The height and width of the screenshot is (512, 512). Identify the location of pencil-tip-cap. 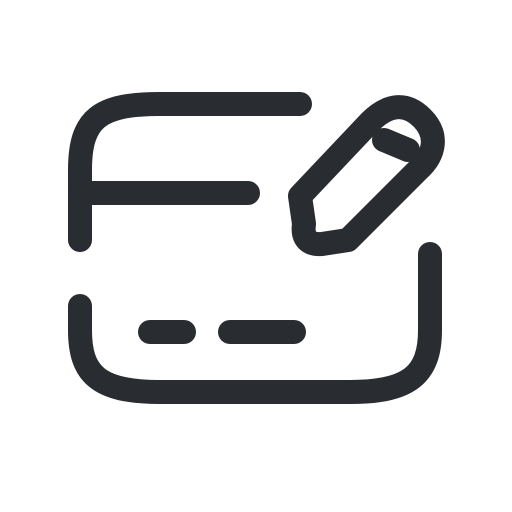
(396, 145).